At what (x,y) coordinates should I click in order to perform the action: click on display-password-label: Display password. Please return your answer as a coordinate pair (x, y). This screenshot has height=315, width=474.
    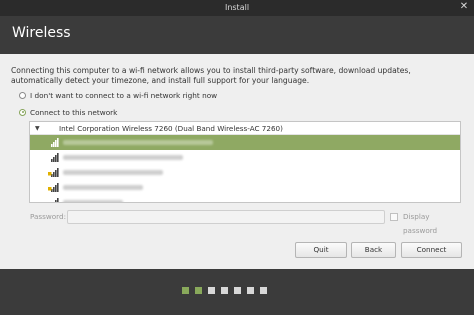
    Looking at the image, I should click on (420, 223).